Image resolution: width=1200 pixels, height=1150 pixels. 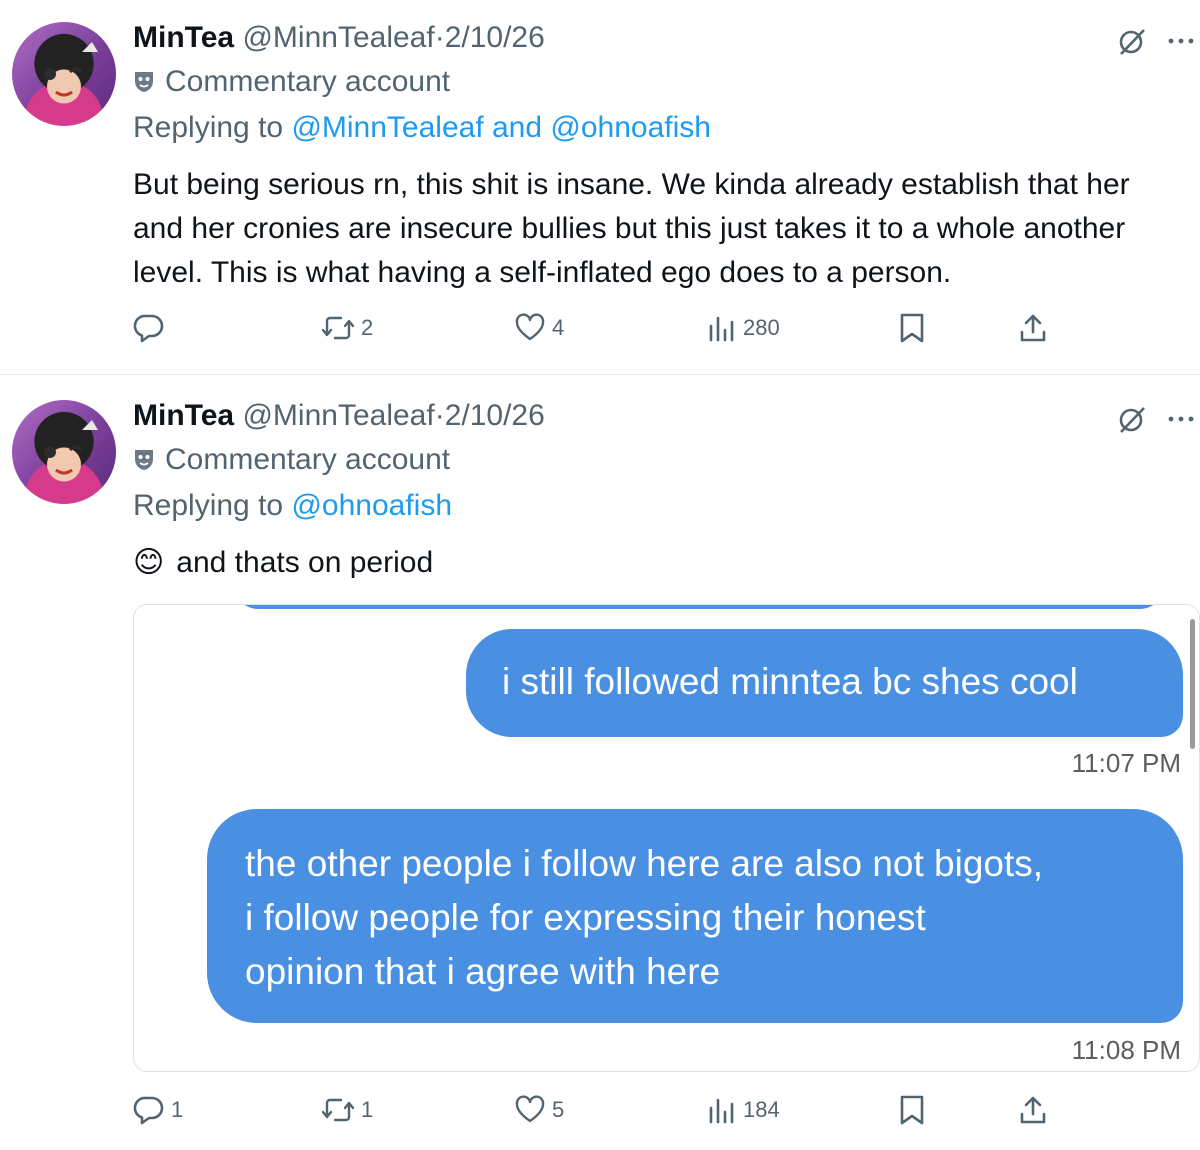 I want to click on image-scrollbar, so click(x=1192, y=684).